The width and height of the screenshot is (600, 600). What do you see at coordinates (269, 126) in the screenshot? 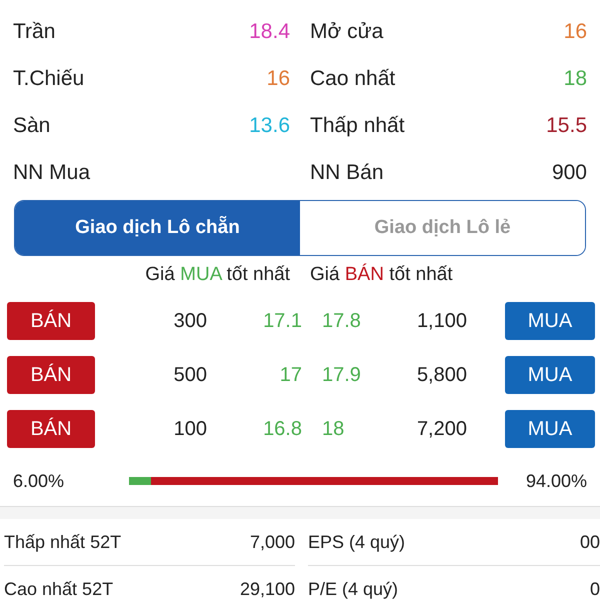
I see `stat-value: 13.6` at bounding box center [269, 126].